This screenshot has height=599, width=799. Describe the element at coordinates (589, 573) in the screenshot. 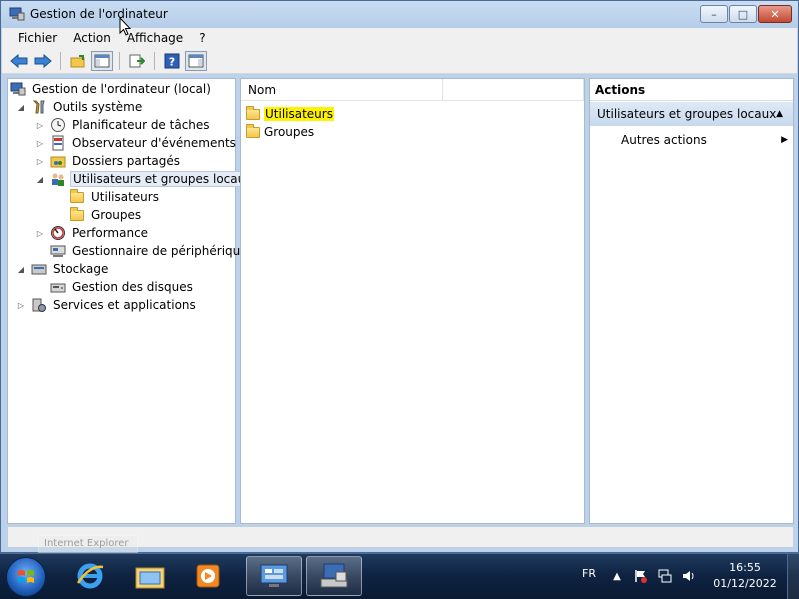

I see `language-indicator: FR` at that location.